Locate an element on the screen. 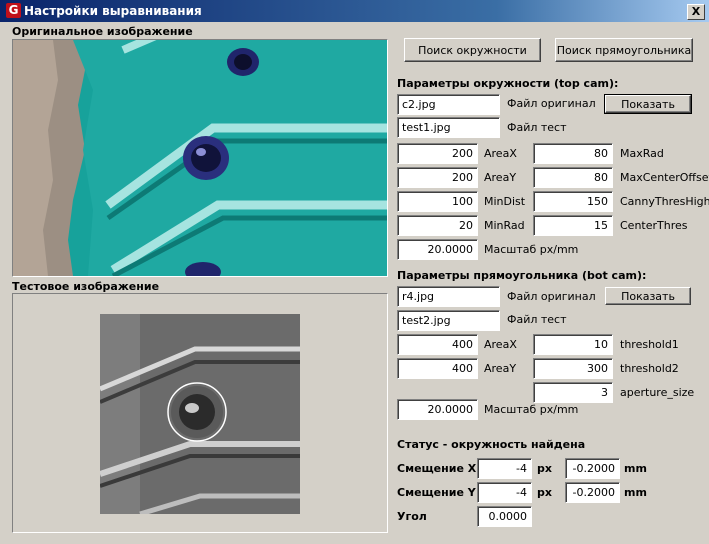 The width and height of the screenshot is (709, 544). circle-show-button: Показать is located at coordinates (648, 104).